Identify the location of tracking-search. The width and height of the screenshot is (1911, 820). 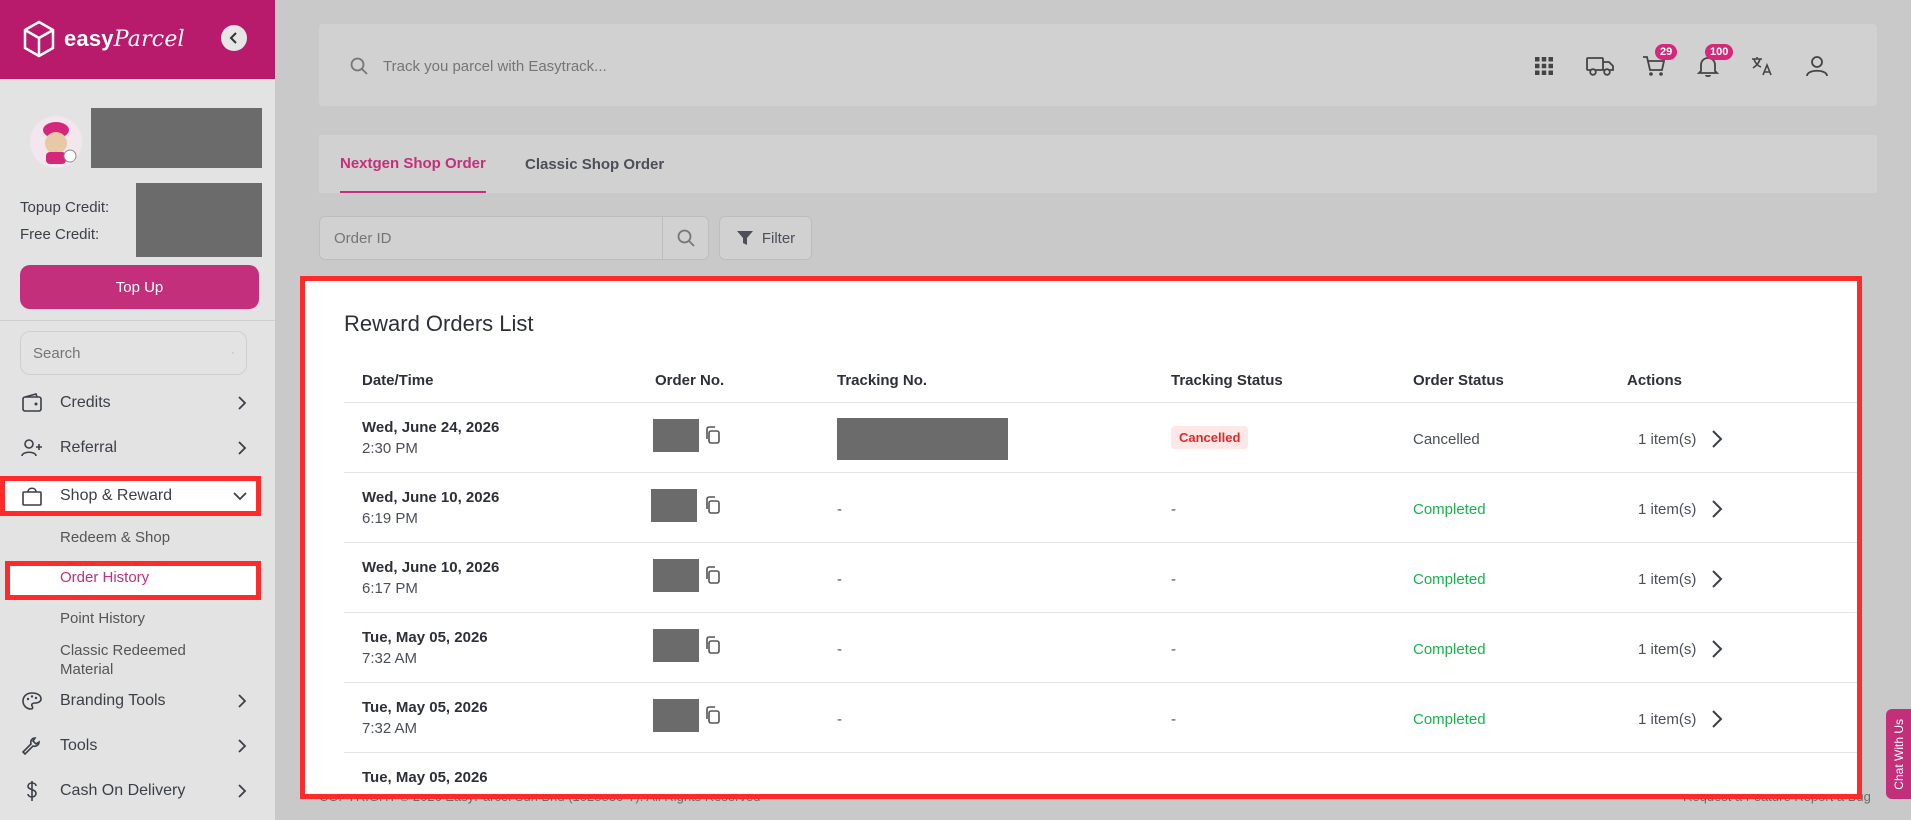
(949, 66).